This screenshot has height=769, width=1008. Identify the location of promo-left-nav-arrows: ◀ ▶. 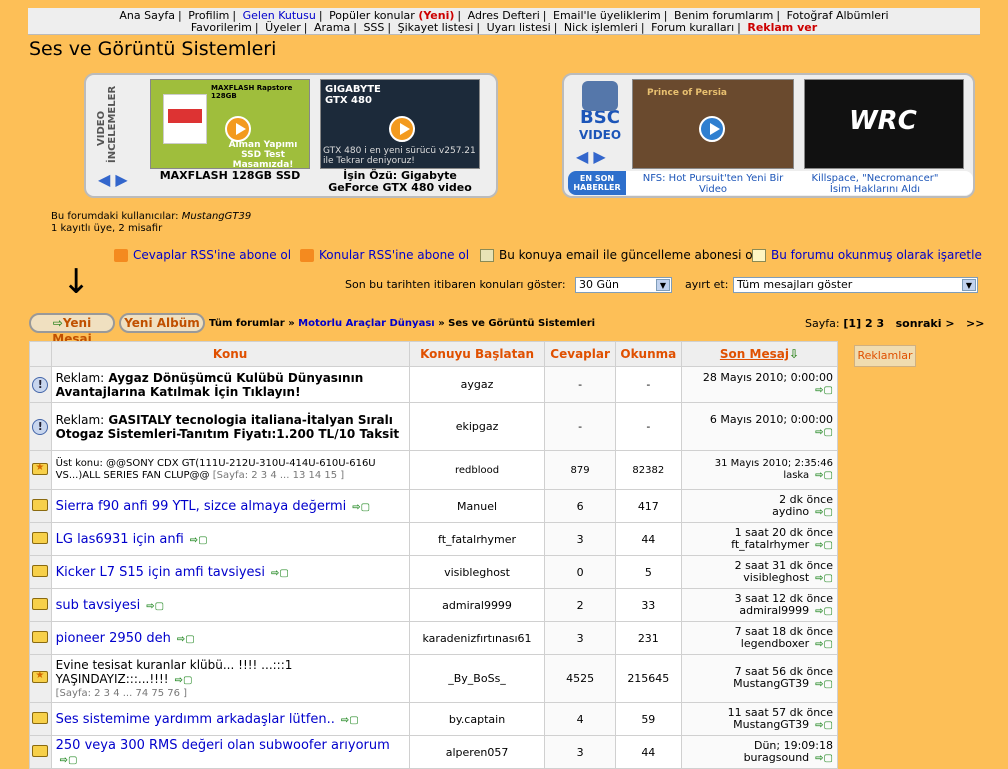
(113, 179).